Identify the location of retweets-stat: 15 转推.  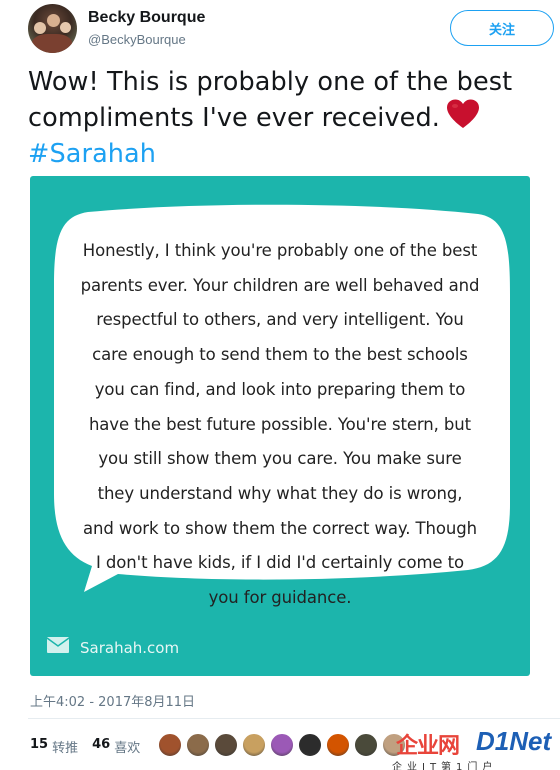
(54, 746).